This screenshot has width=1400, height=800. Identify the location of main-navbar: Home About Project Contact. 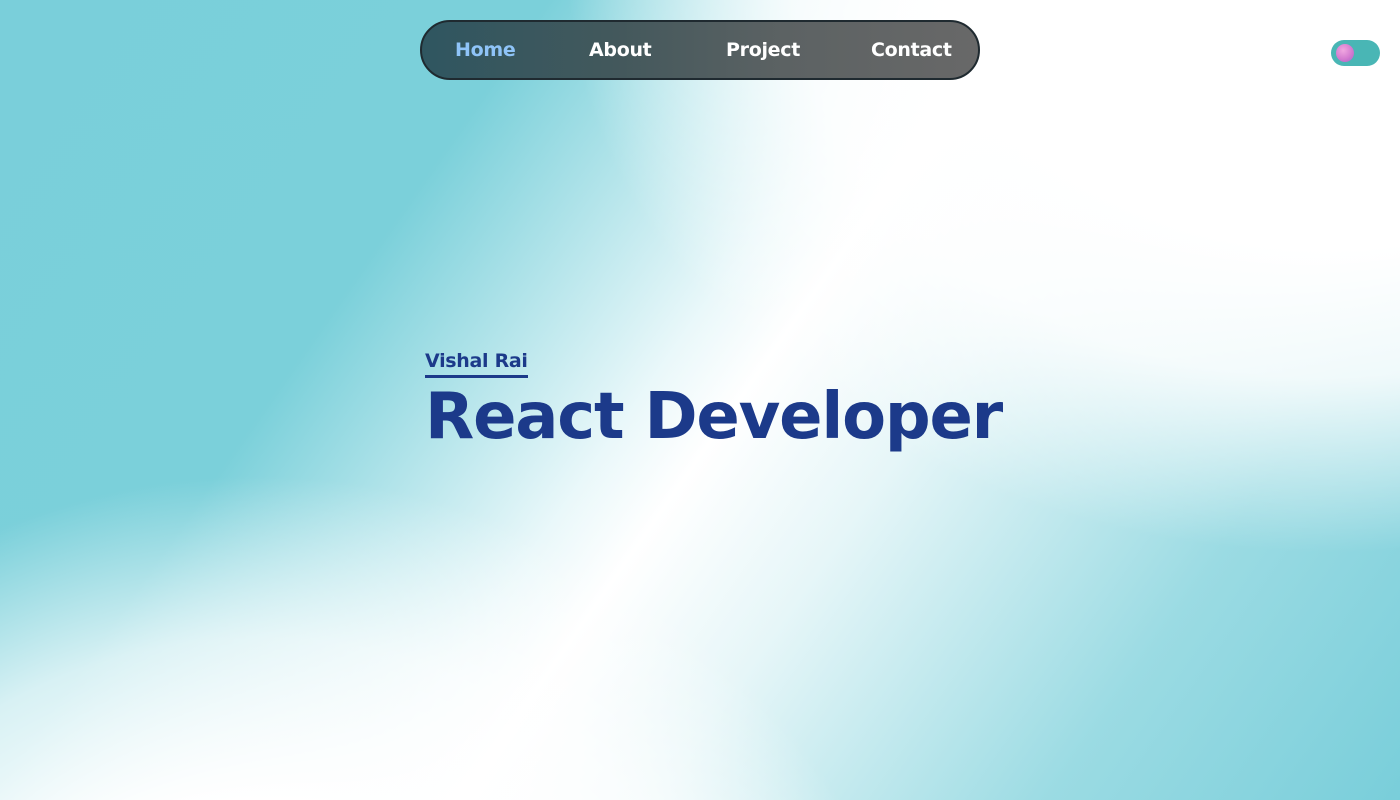
(700, 50).